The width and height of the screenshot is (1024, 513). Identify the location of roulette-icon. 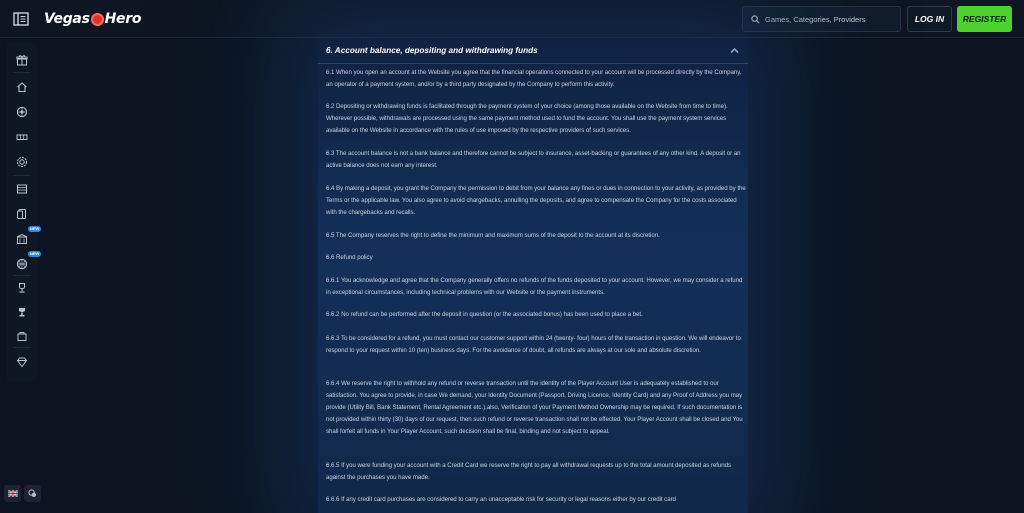
(22, 112).